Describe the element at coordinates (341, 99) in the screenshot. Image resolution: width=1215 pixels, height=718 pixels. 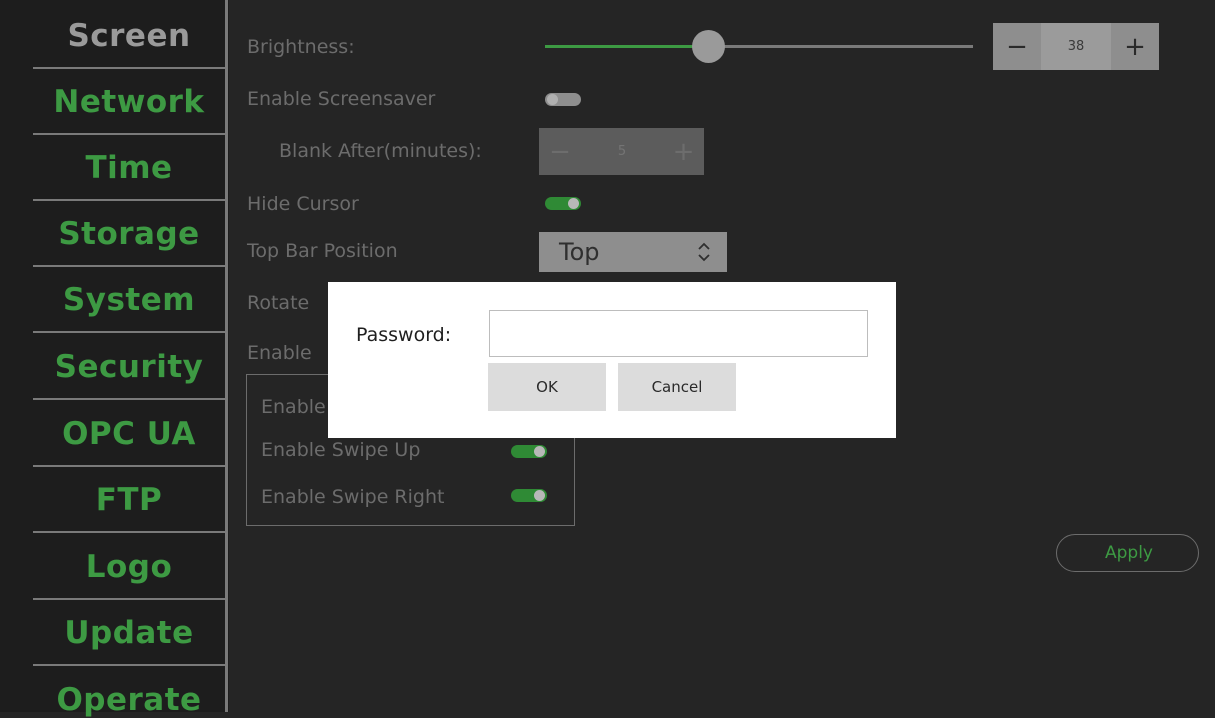
I see `screensaver-label: Enable Screensaver` at that location.